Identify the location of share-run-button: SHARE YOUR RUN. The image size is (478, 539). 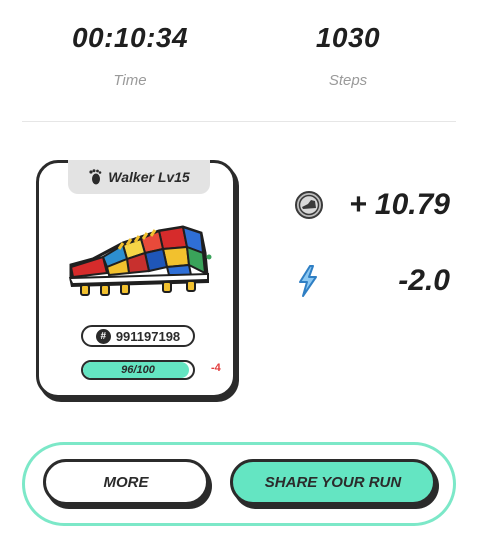
(333, 482).